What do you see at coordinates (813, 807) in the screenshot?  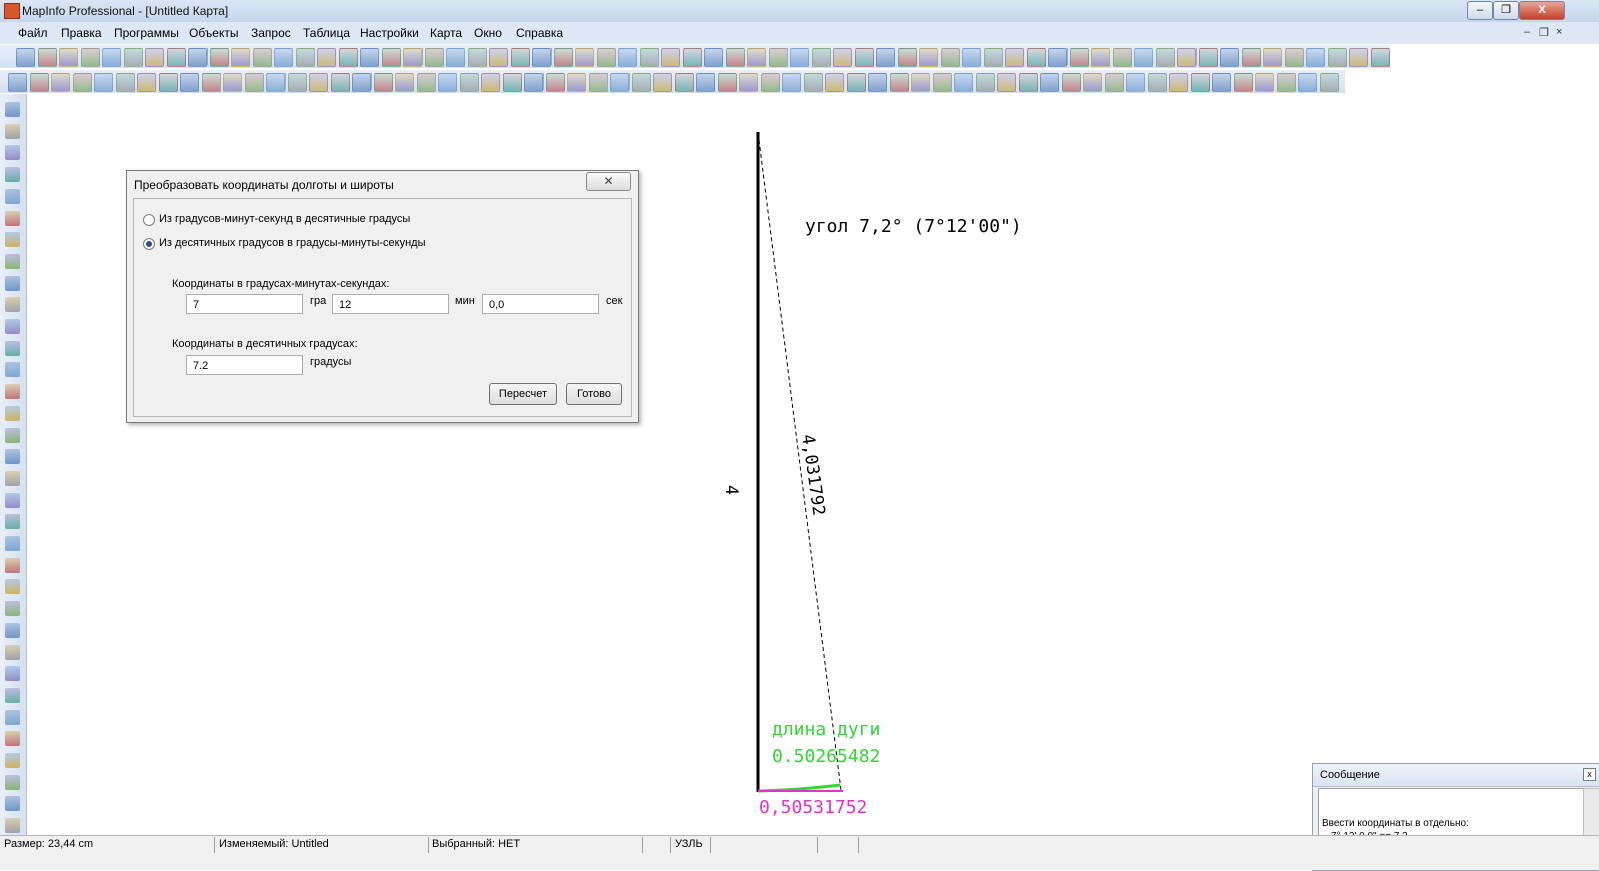 I see `base-length-label: 0,50531752` at bounding box center [813, 807].